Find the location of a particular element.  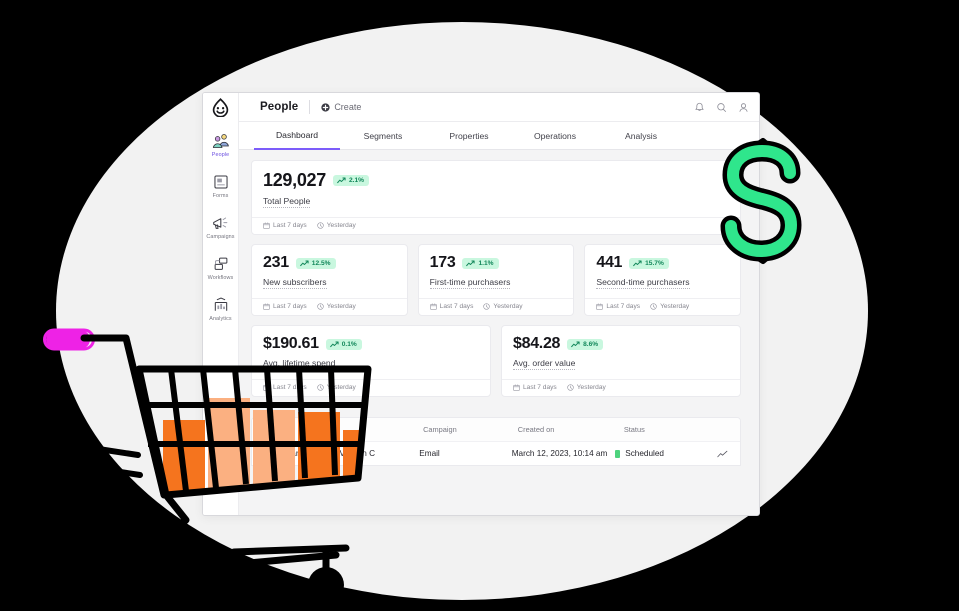

sidebar-item-forms: Forms is located at coordinates (220, 186).